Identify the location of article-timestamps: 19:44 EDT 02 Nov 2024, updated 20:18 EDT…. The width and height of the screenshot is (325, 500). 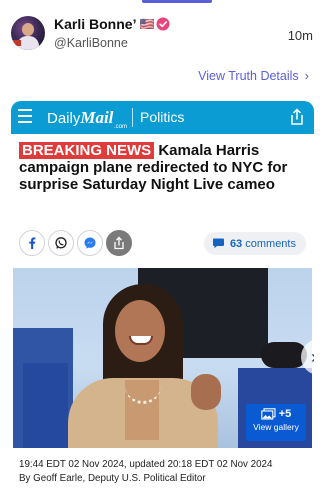
(146, 464).